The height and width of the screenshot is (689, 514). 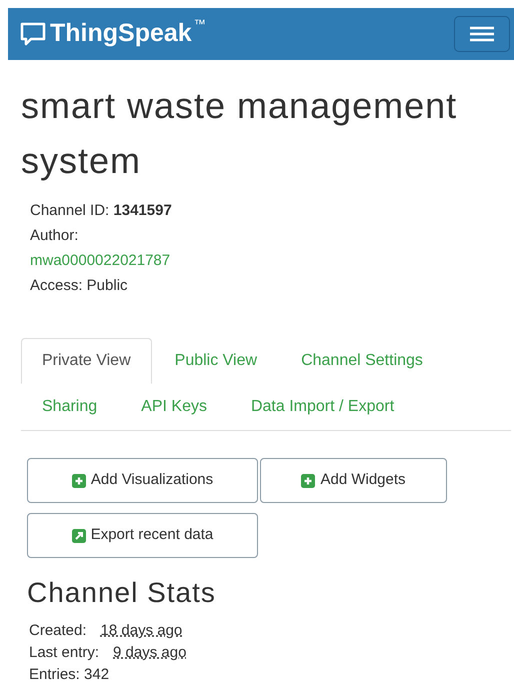 I want to click on stat-value: 9 days ago, so click(x=149, y=653).